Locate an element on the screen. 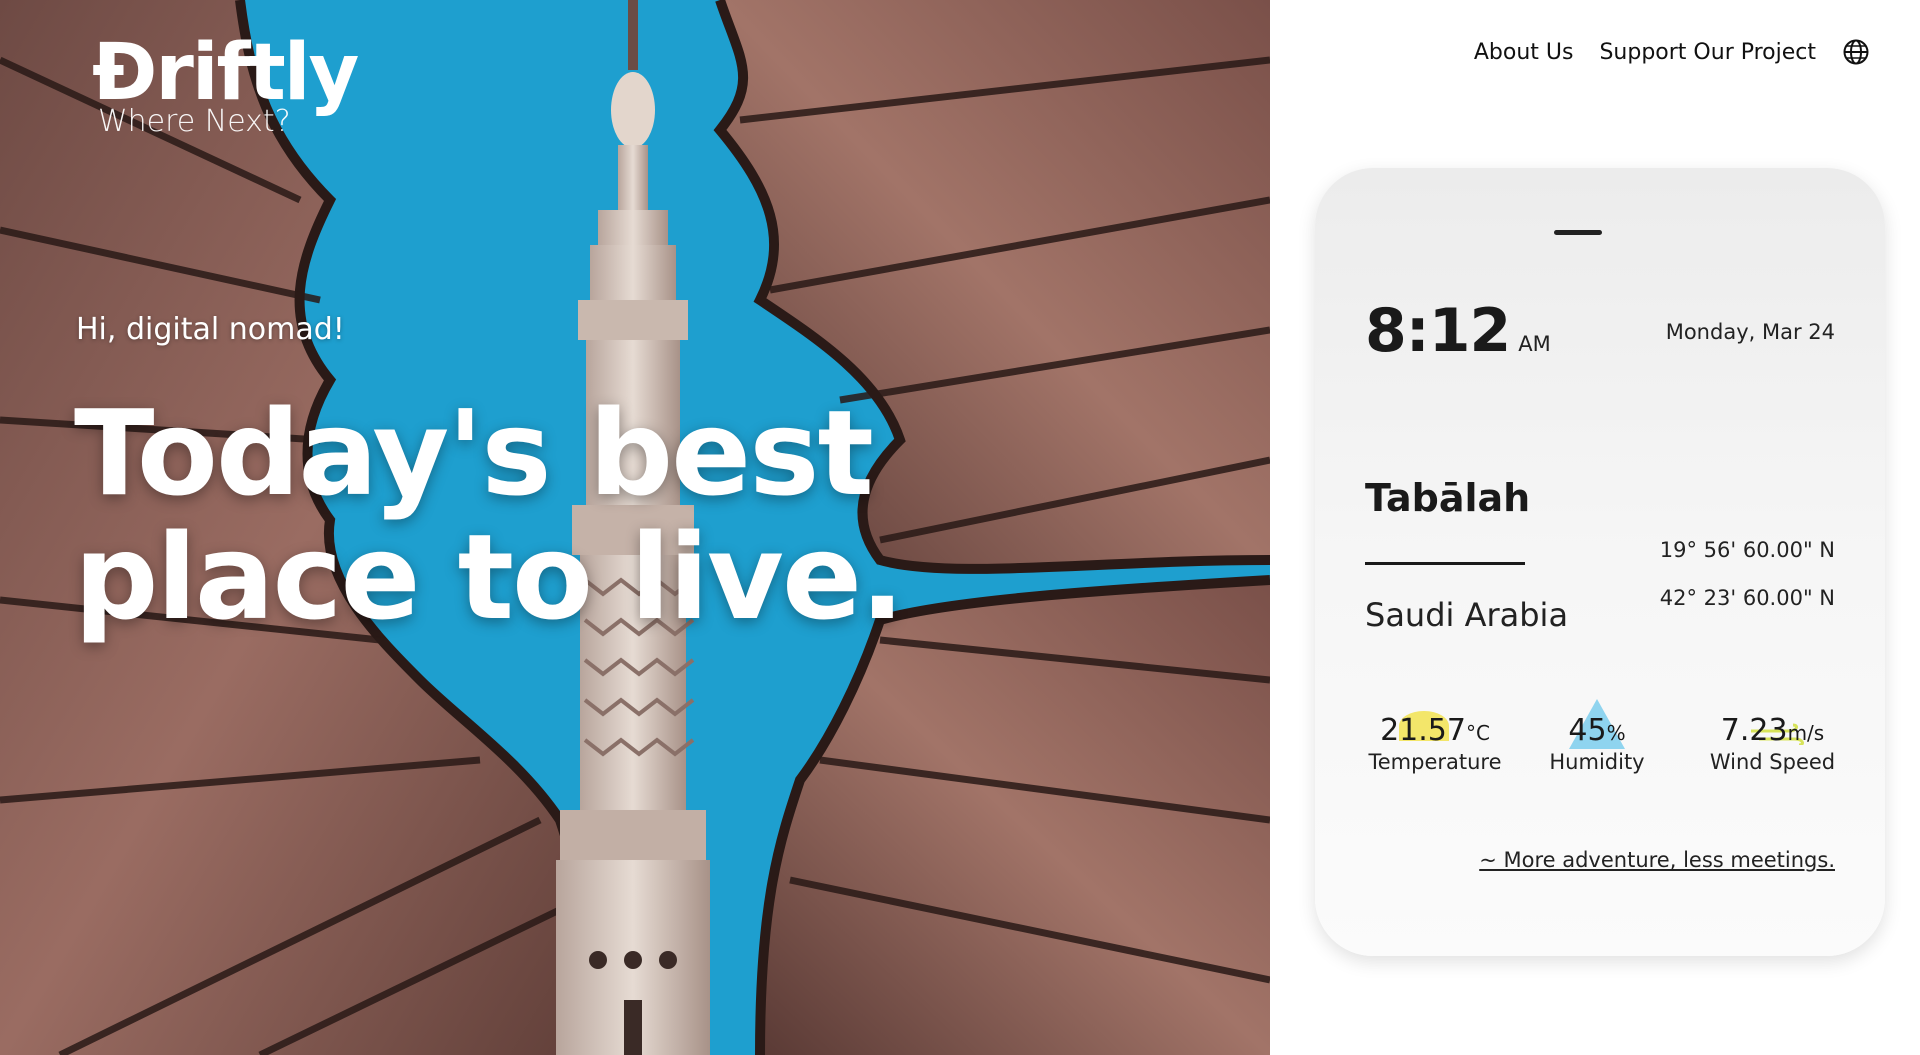 This screenshot has width=1920, height=1055. stat-wind: 7.23m/s Wind Speed is located at coordinates (1772, 743).